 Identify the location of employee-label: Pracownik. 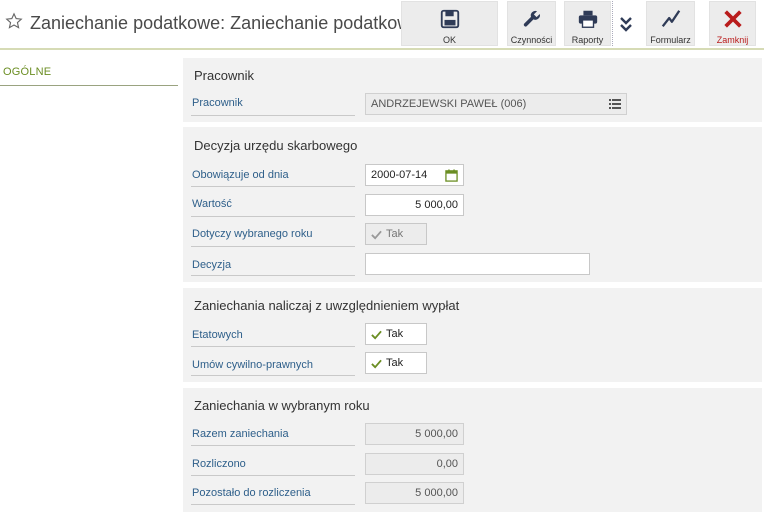
(217, 103).